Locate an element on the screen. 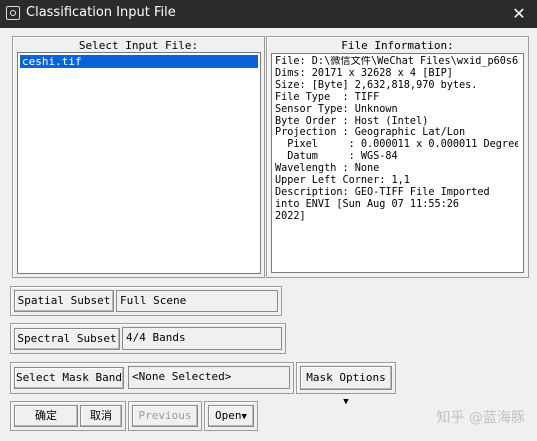  title-bar: Classification Input File ✕ is located at coordinates (268, 14).